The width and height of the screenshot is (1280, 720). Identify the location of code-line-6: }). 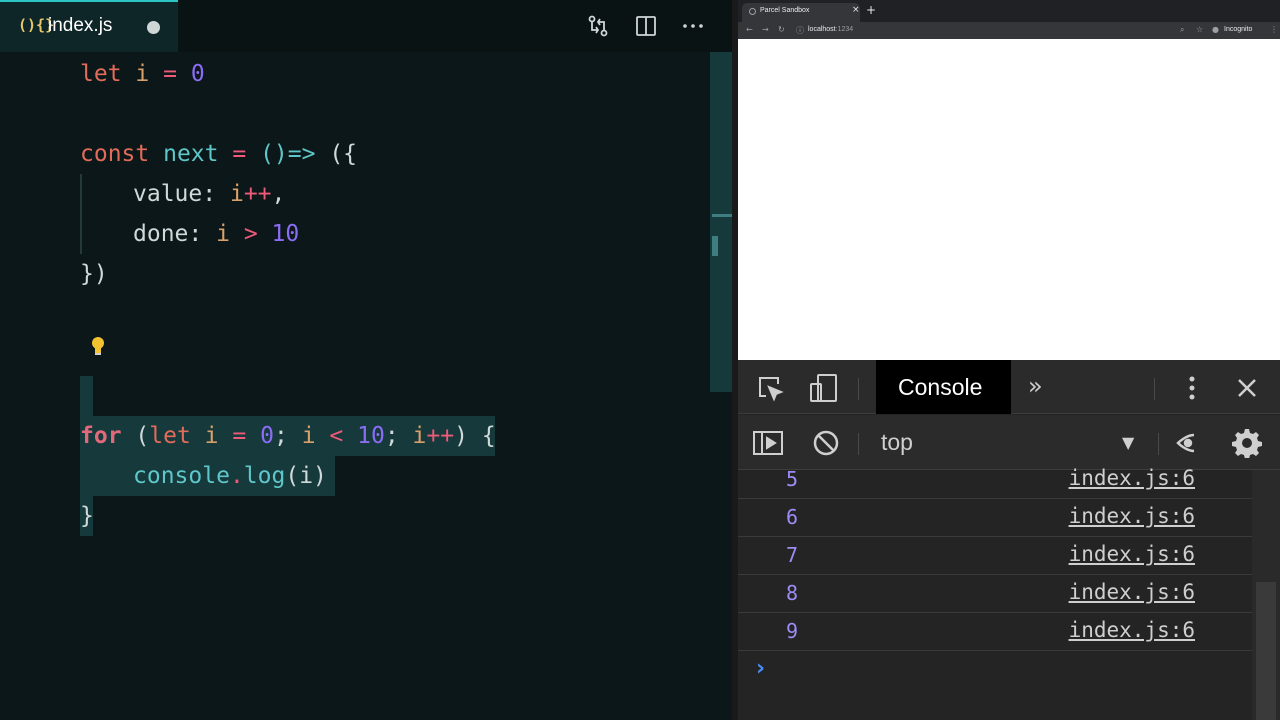
(94, 274).